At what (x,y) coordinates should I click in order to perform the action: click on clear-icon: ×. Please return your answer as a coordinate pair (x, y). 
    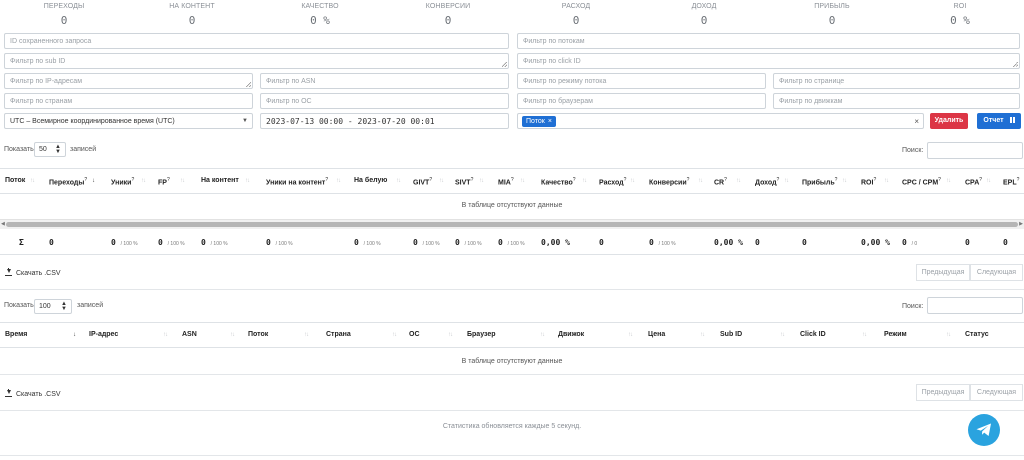
    Looking at the image, I should click on (916, 121).